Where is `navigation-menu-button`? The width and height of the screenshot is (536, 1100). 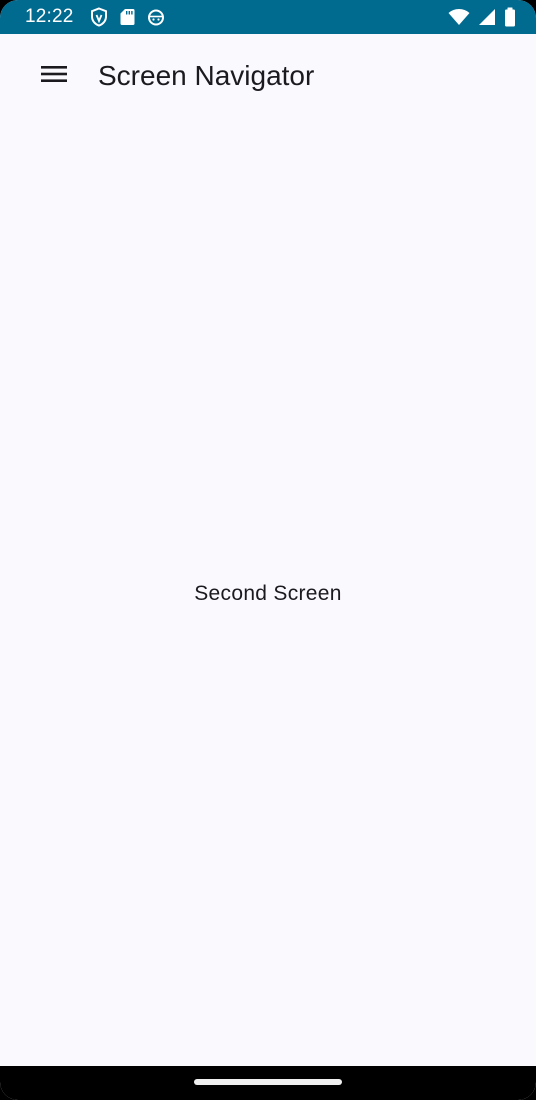 navigation-menu-button is located at coordinates (54, 76).